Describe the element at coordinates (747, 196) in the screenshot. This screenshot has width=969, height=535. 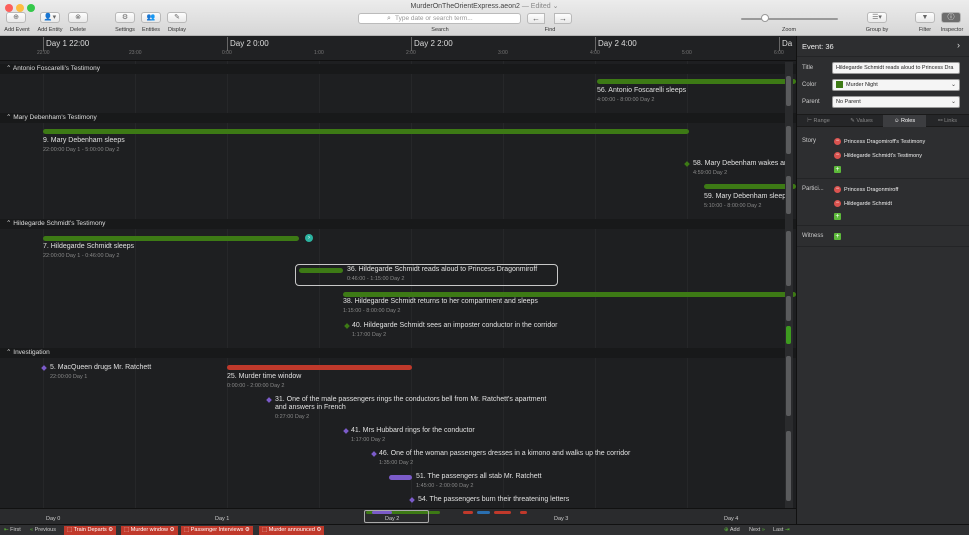
I see `event-title: 59. Mary Debenham sleeps` at that location.